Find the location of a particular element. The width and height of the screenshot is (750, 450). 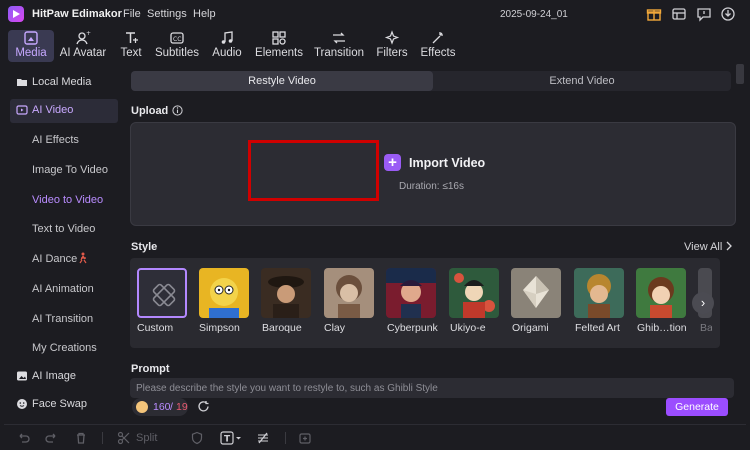

sidebar-item-ai-image: AI Image is located at coordinates (64, 377).